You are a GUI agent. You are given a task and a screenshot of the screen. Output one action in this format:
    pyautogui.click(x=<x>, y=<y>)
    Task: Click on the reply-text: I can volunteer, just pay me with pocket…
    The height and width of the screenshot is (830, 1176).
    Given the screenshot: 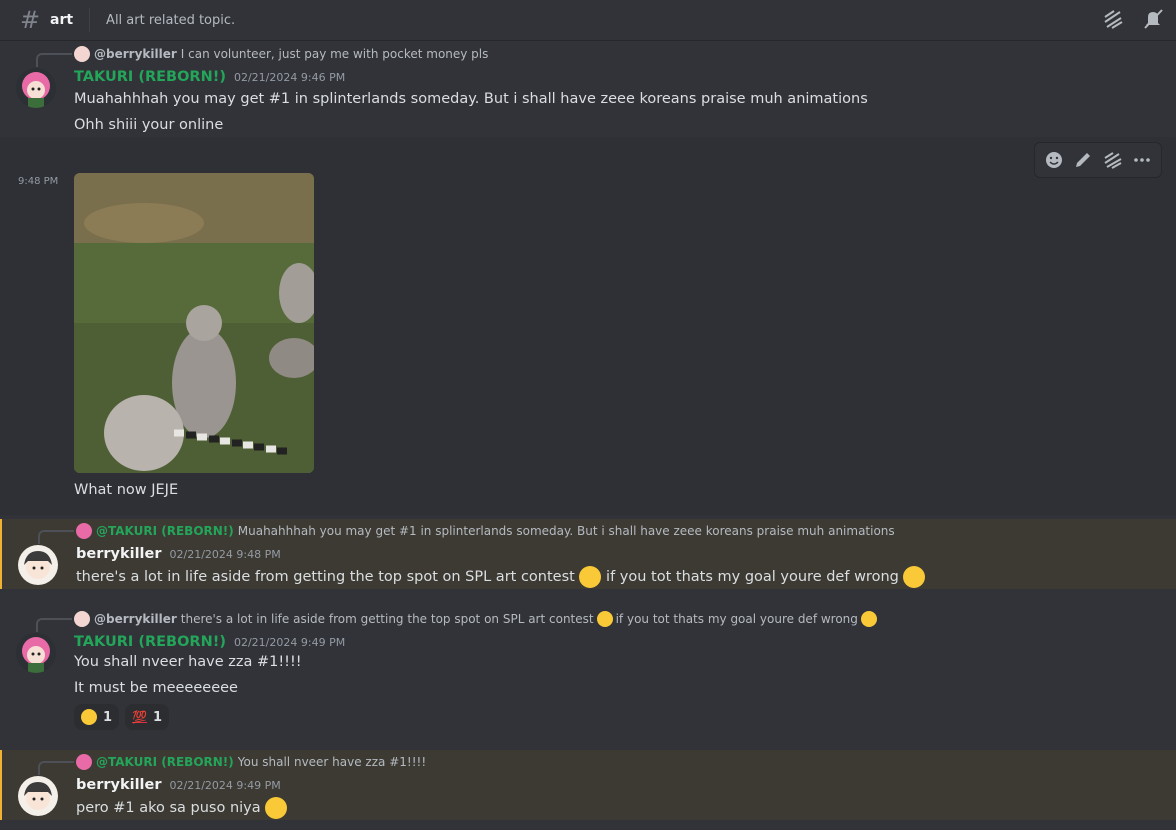 What is the action you would take?
    pyautogui.click(x=334, y=54)
    